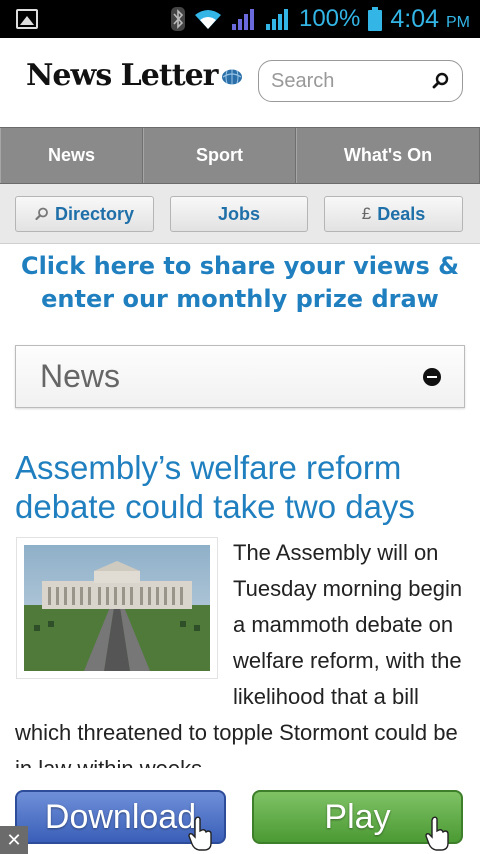 Image resolution: width=480 pixels, height=854 pixels. I want to click on search-input, so click(351, 81).